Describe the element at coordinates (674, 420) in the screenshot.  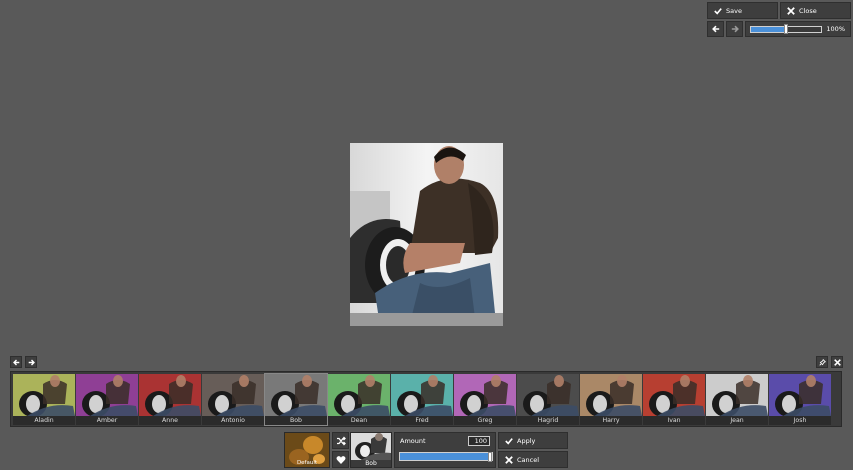
I see `filter-thumbnail-label: Ivan` at that location.